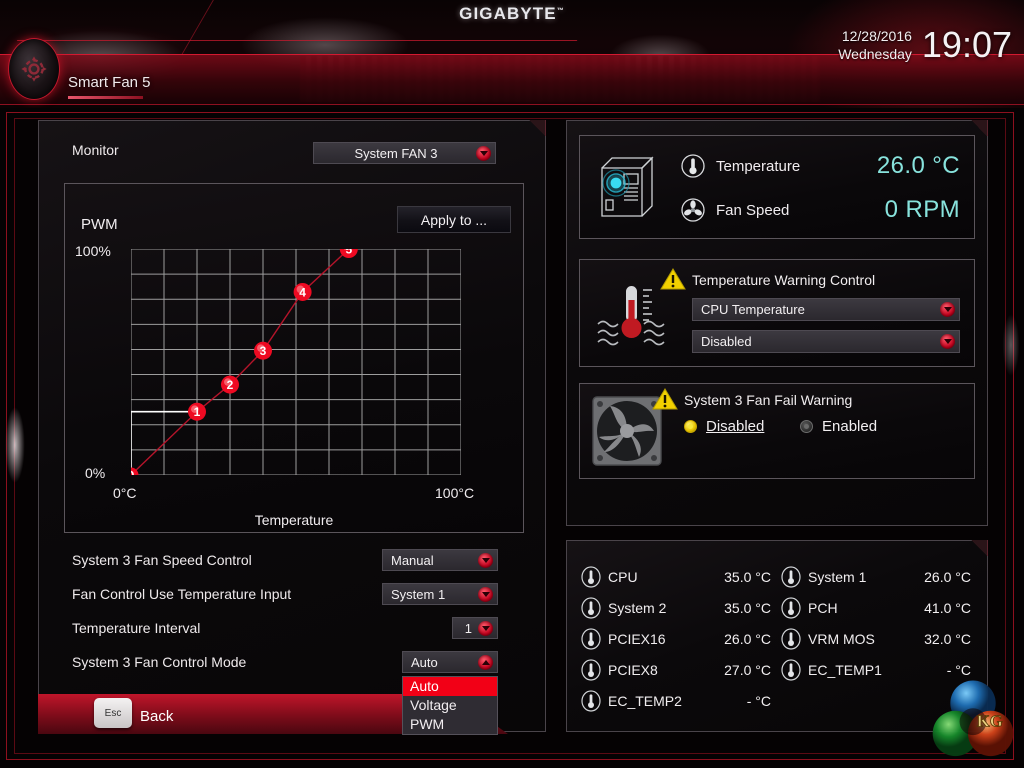 This screenshot has height=768, width=1024. Describe the element at coordinates (396, 153) in the screenshot. I see `monitor-select-value: System FAN 3` at that location.